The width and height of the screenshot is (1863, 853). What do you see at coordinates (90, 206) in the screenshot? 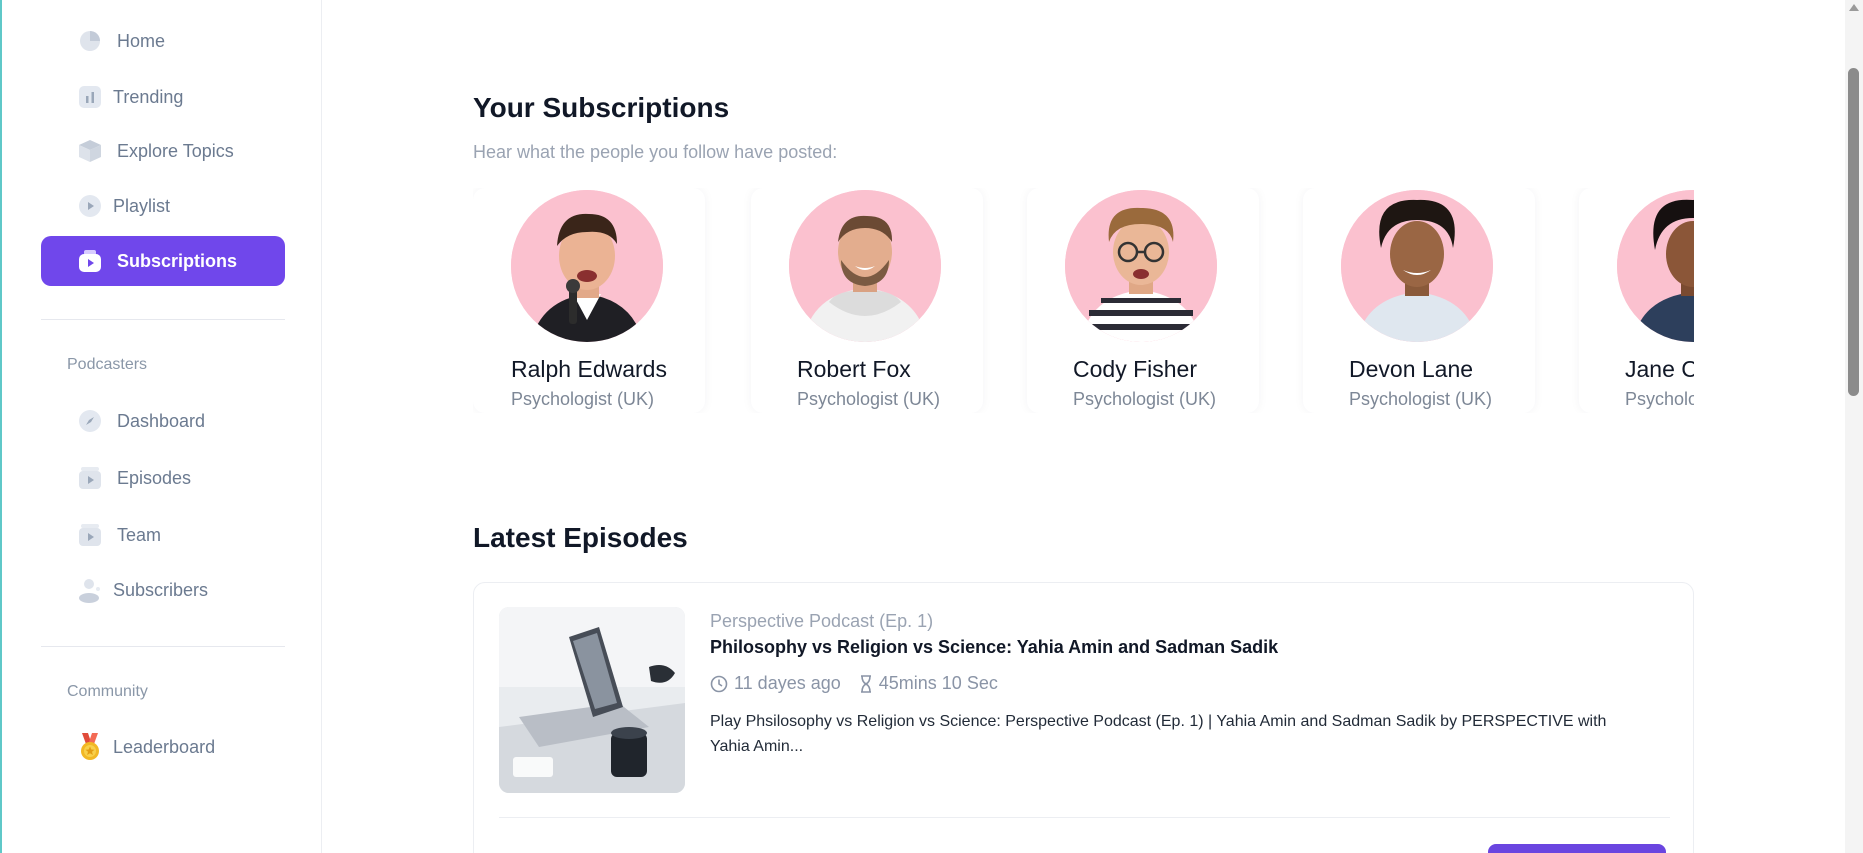
I see `play-circle-icon` at bounding box center [90, 206].